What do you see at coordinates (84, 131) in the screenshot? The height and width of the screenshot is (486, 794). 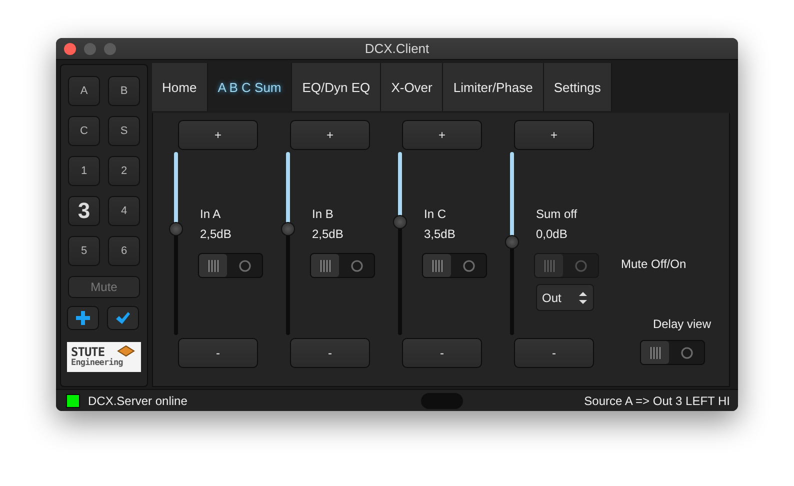 I see `channel-button: C` at bounding box center [84, 131].